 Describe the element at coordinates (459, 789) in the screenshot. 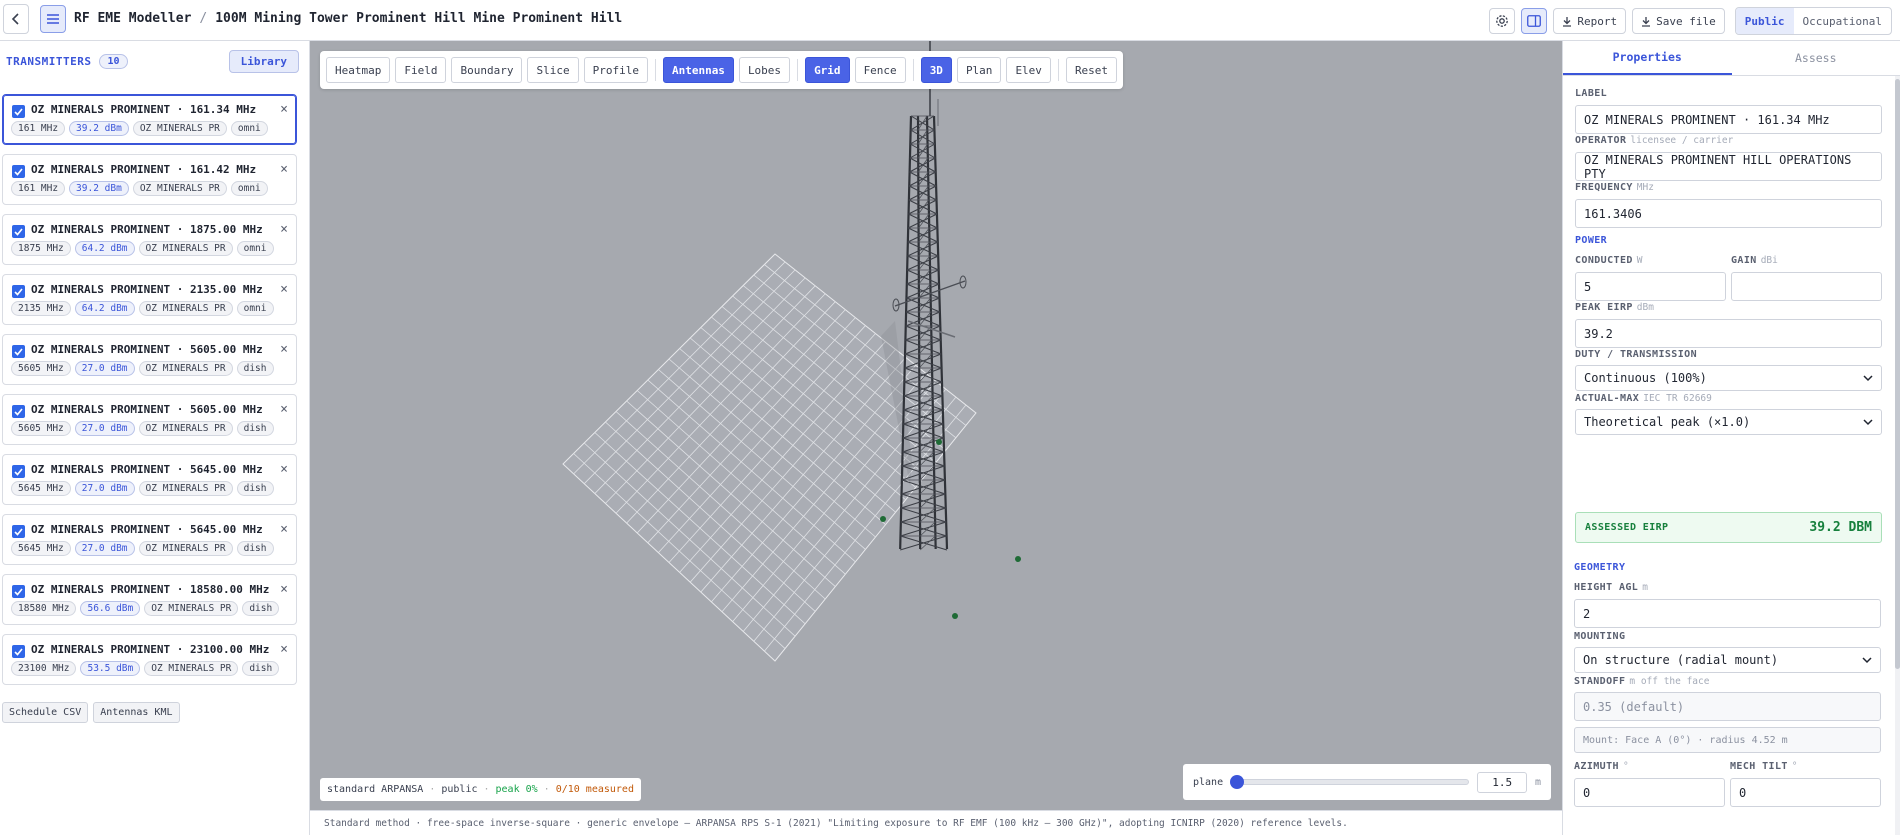

I see `audience-label: public` at that location.